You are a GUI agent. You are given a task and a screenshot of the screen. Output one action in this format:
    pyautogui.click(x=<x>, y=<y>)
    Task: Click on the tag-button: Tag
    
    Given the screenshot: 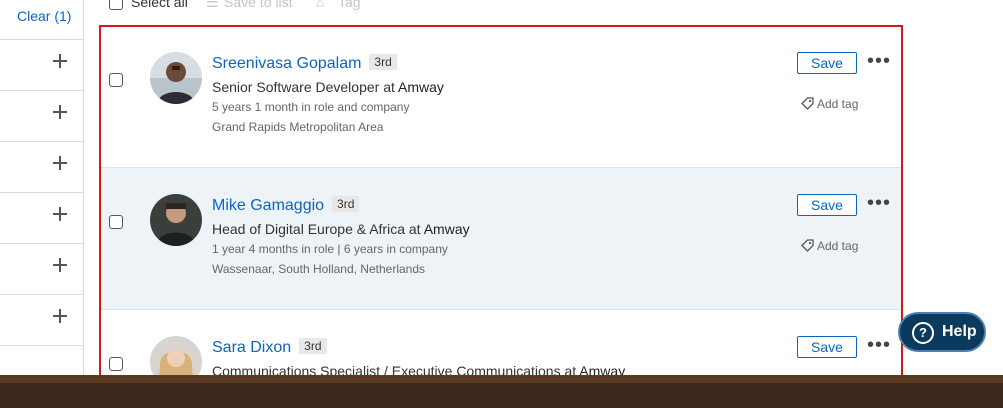 What is the action you would take?
    pyautogui.click(x=349, y=5)
    